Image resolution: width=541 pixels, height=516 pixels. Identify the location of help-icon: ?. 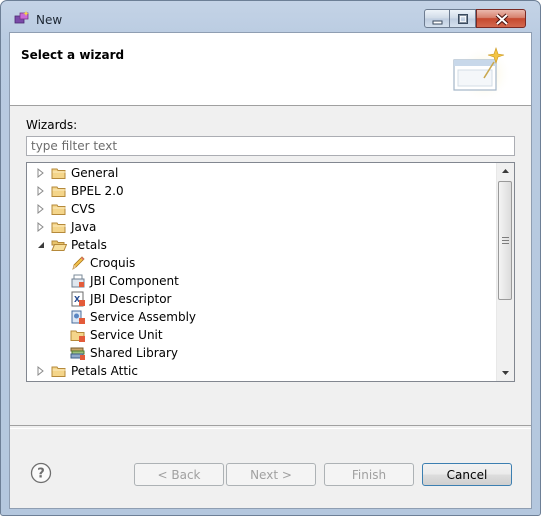
(41, 473).